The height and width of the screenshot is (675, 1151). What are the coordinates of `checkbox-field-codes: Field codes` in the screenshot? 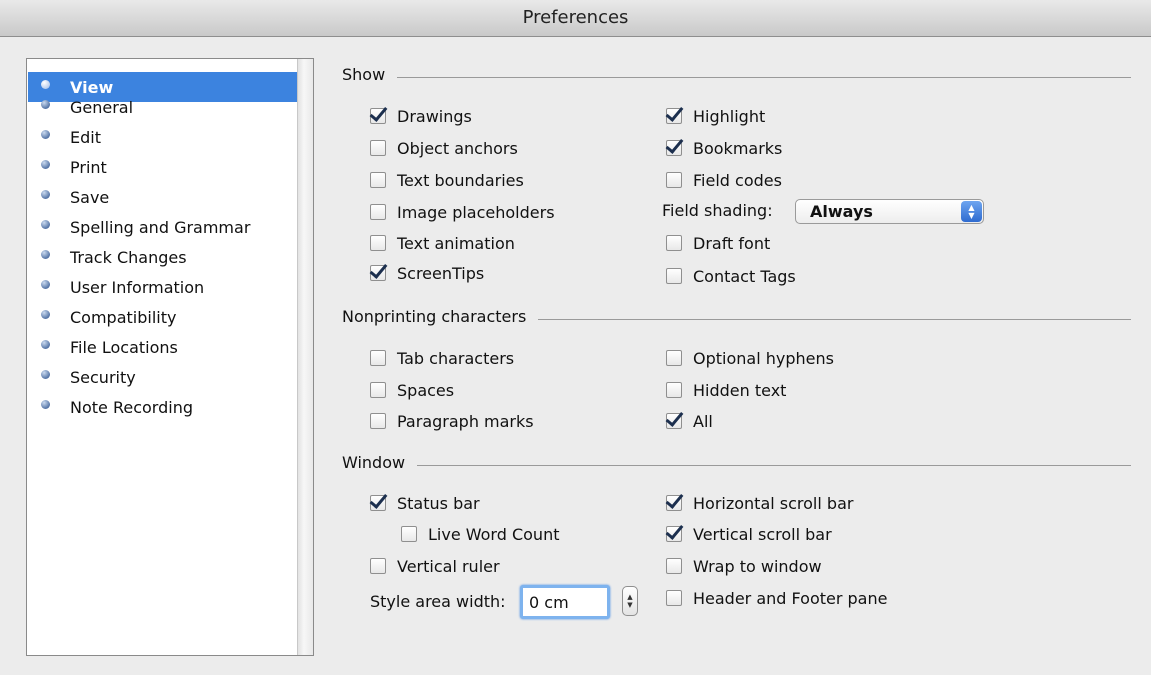 It's located at (724, 180).